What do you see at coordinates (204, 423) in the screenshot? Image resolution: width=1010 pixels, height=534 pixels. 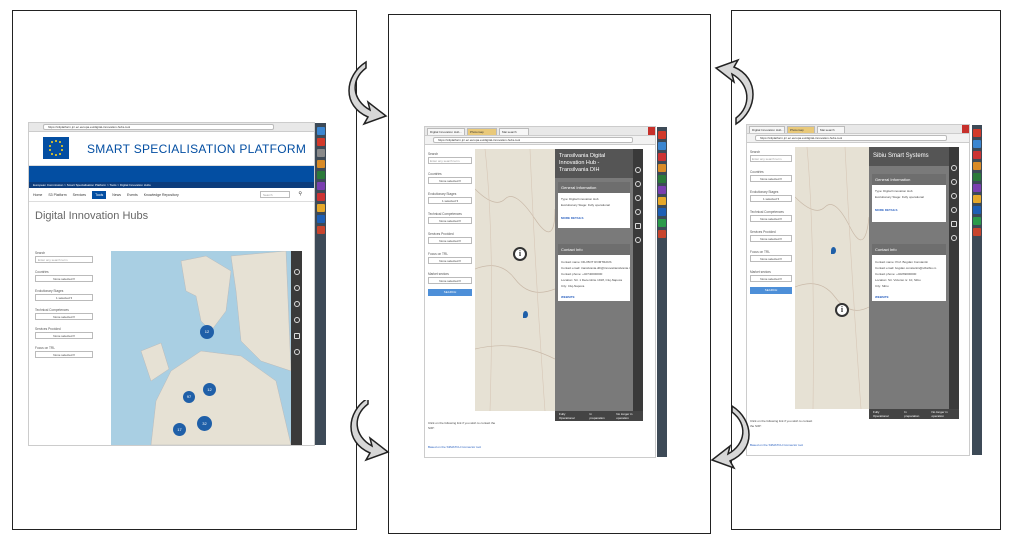 I see `cluster-marker: 32` at bounding box center [204, 423].